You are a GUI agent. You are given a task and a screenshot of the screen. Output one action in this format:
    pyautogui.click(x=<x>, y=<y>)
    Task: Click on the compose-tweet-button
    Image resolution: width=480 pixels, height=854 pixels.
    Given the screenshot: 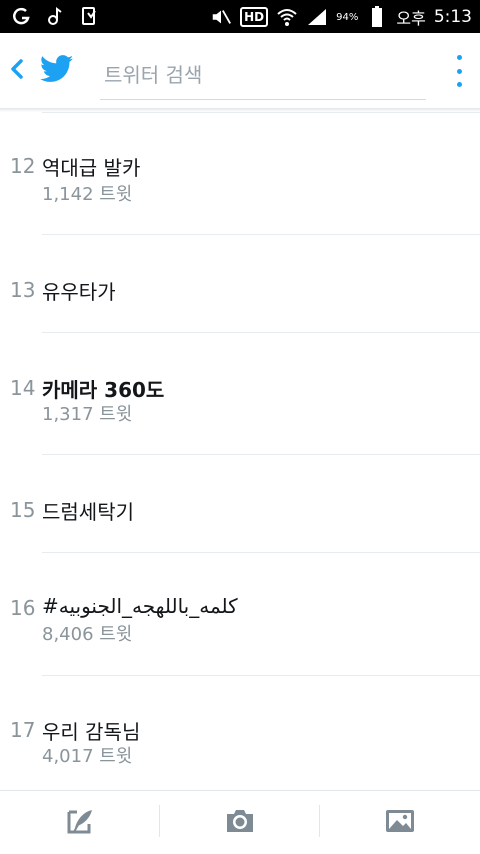 What is the action you would take?
    pyautogui.click(x=80, y=821)
    